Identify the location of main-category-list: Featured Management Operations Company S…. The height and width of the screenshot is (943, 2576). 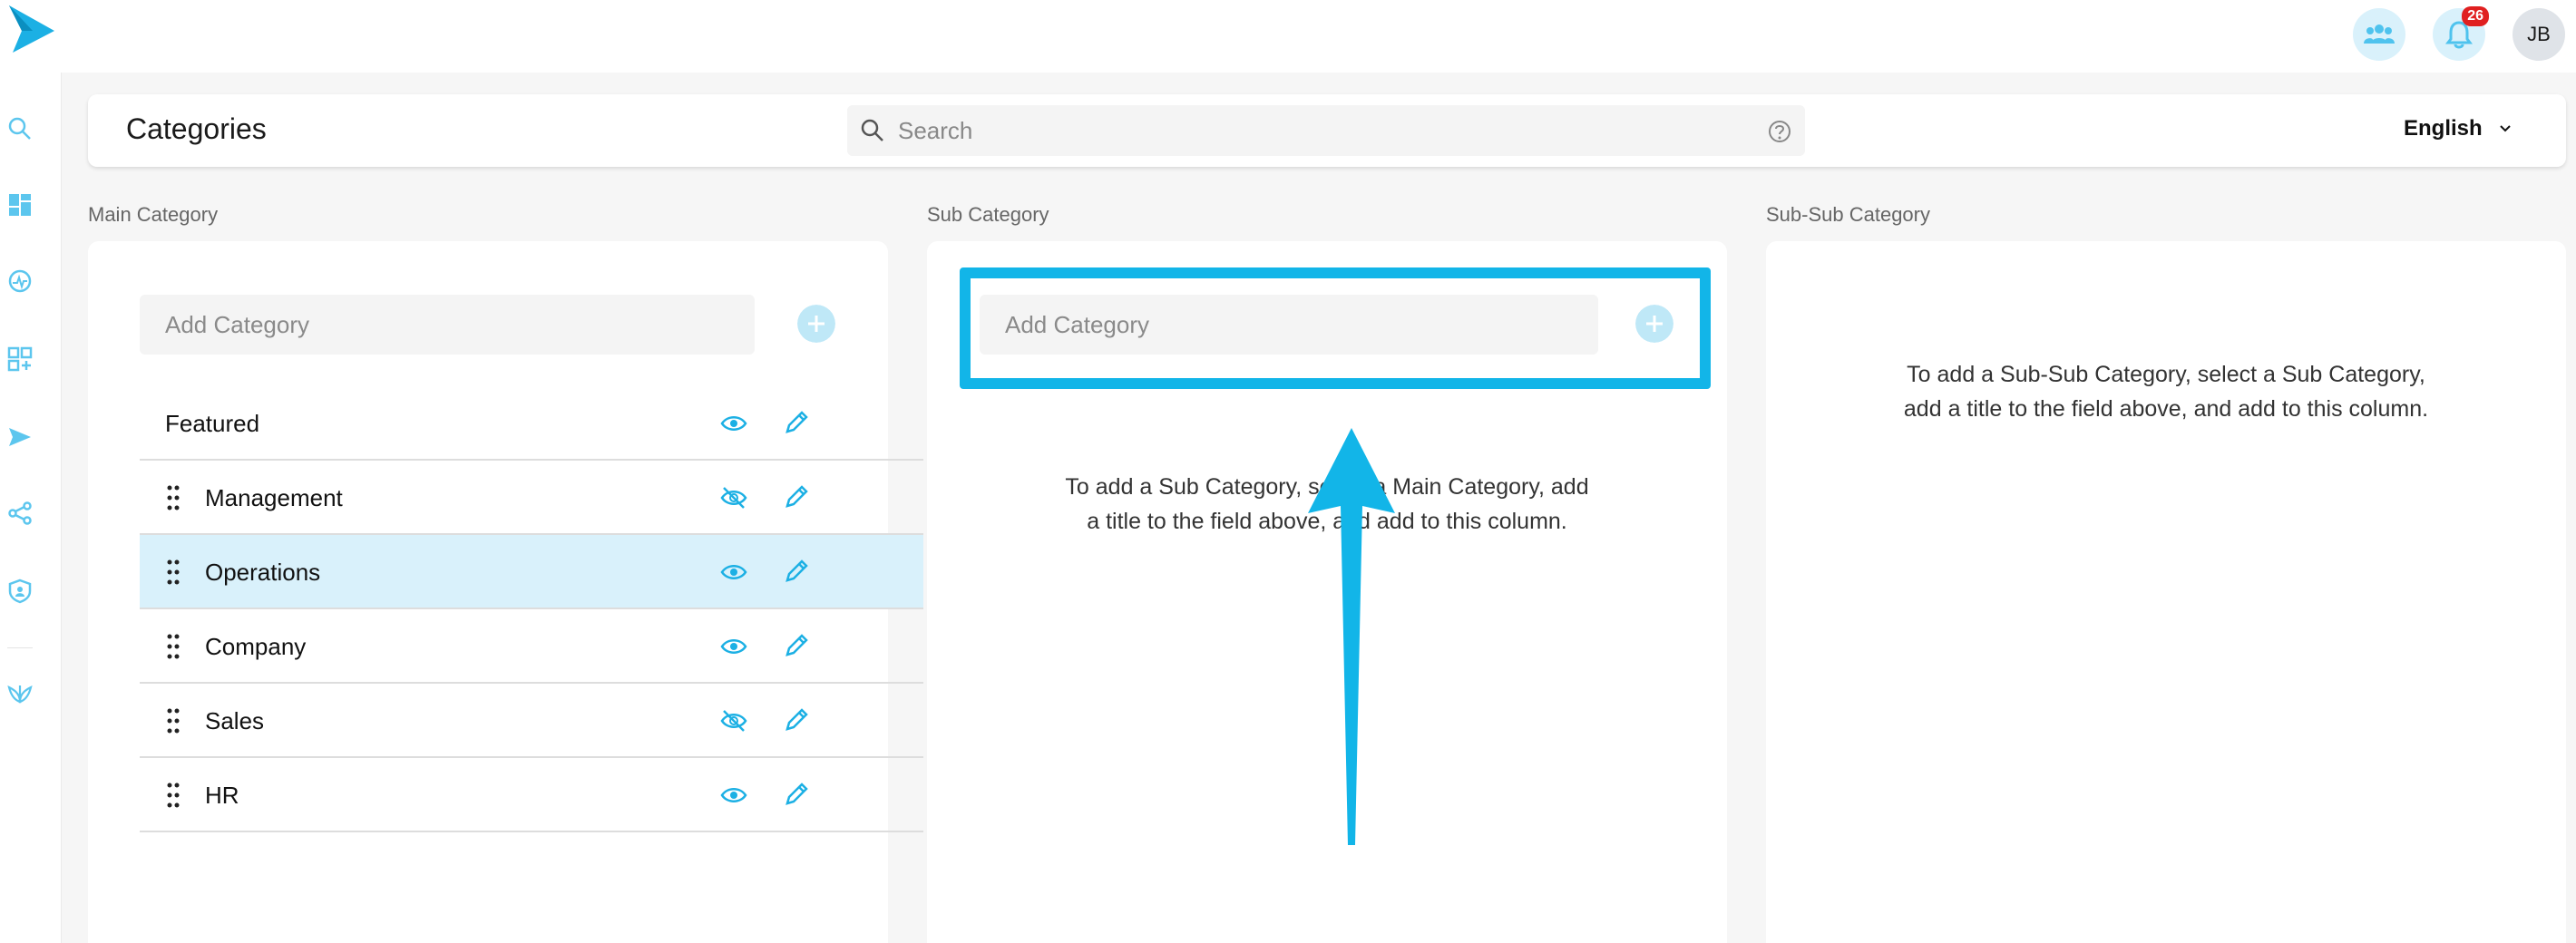
(531, 609).